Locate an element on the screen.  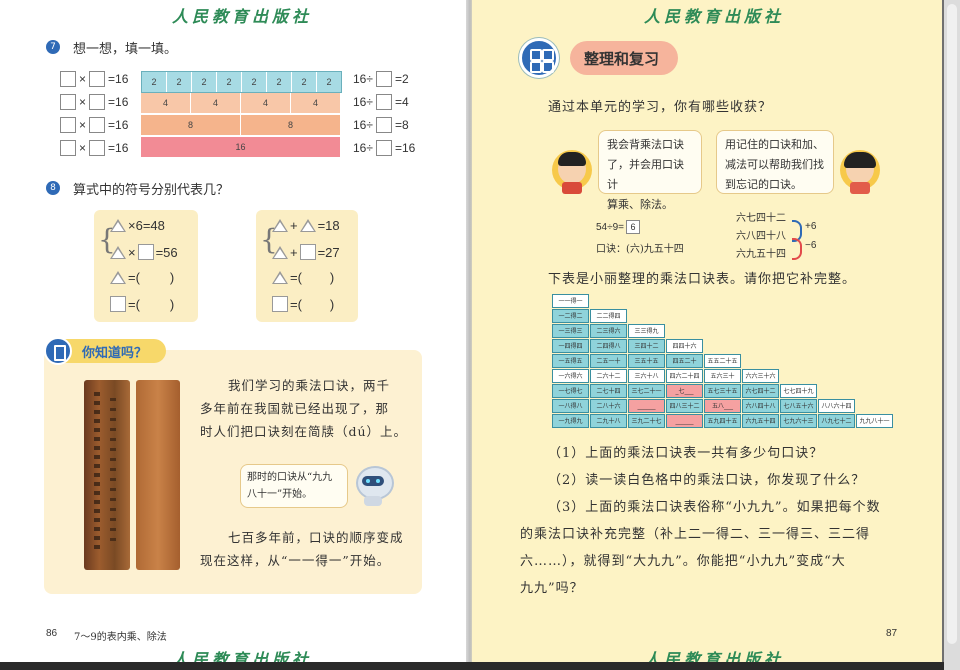
table-cell: 一六得六 is located at coordinates (570, 376).